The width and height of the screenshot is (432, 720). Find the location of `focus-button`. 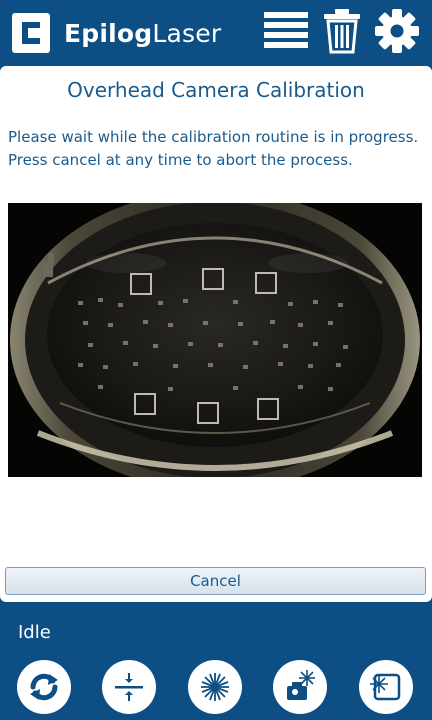

focus-button is located at coordinates (129, 687).